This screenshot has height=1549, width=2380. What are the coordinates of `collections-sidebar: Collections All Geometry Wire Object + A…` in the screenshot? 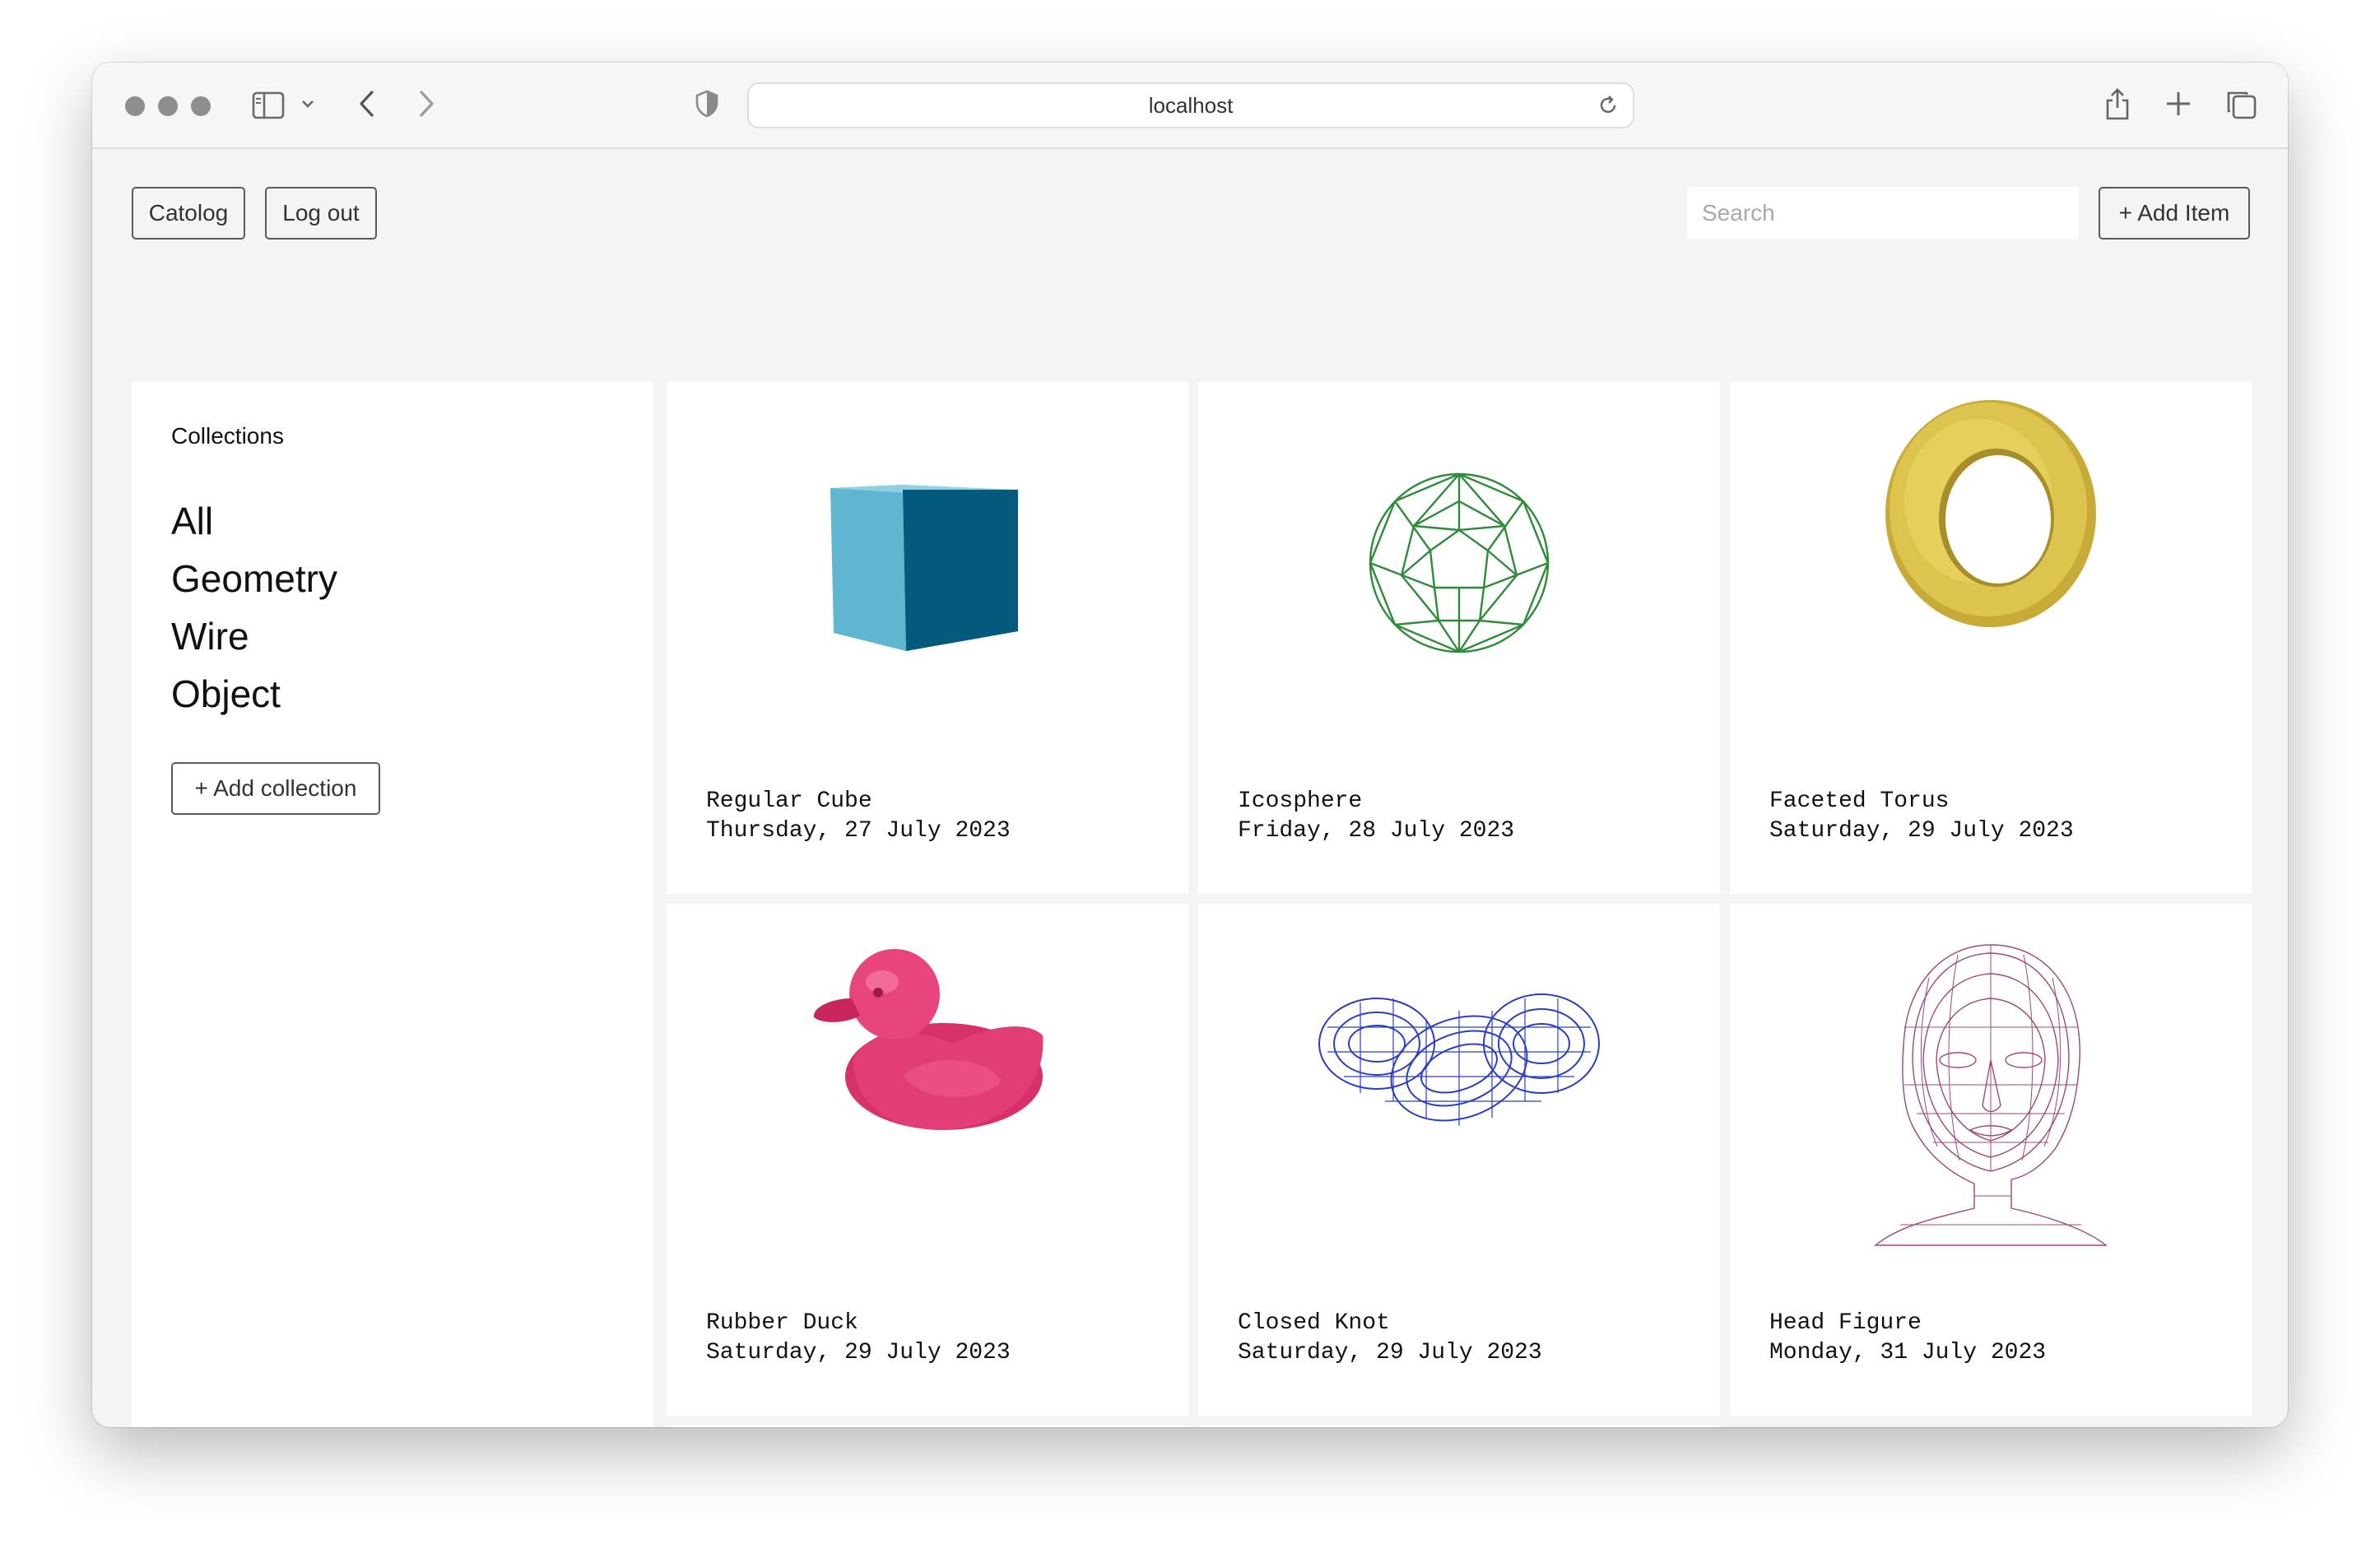 It's located at (392, 905).